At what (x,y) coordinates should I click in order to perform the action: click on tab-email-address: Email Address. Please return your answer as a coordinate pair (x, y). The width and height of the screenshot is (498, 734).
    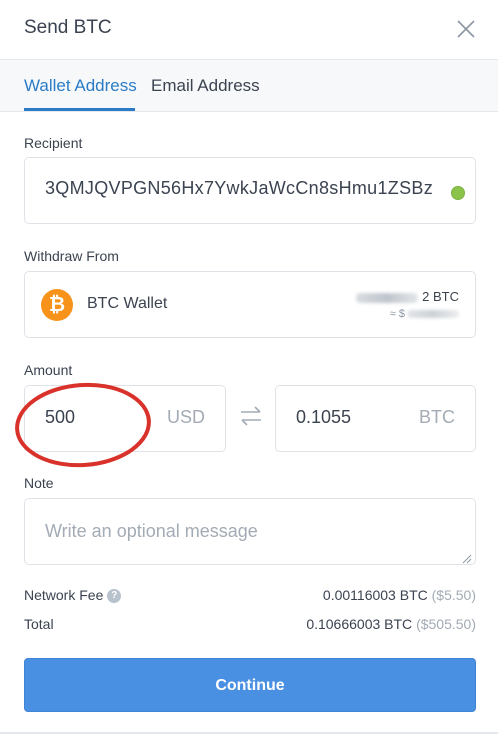
    Looking at the image, I should click on (205, 86).